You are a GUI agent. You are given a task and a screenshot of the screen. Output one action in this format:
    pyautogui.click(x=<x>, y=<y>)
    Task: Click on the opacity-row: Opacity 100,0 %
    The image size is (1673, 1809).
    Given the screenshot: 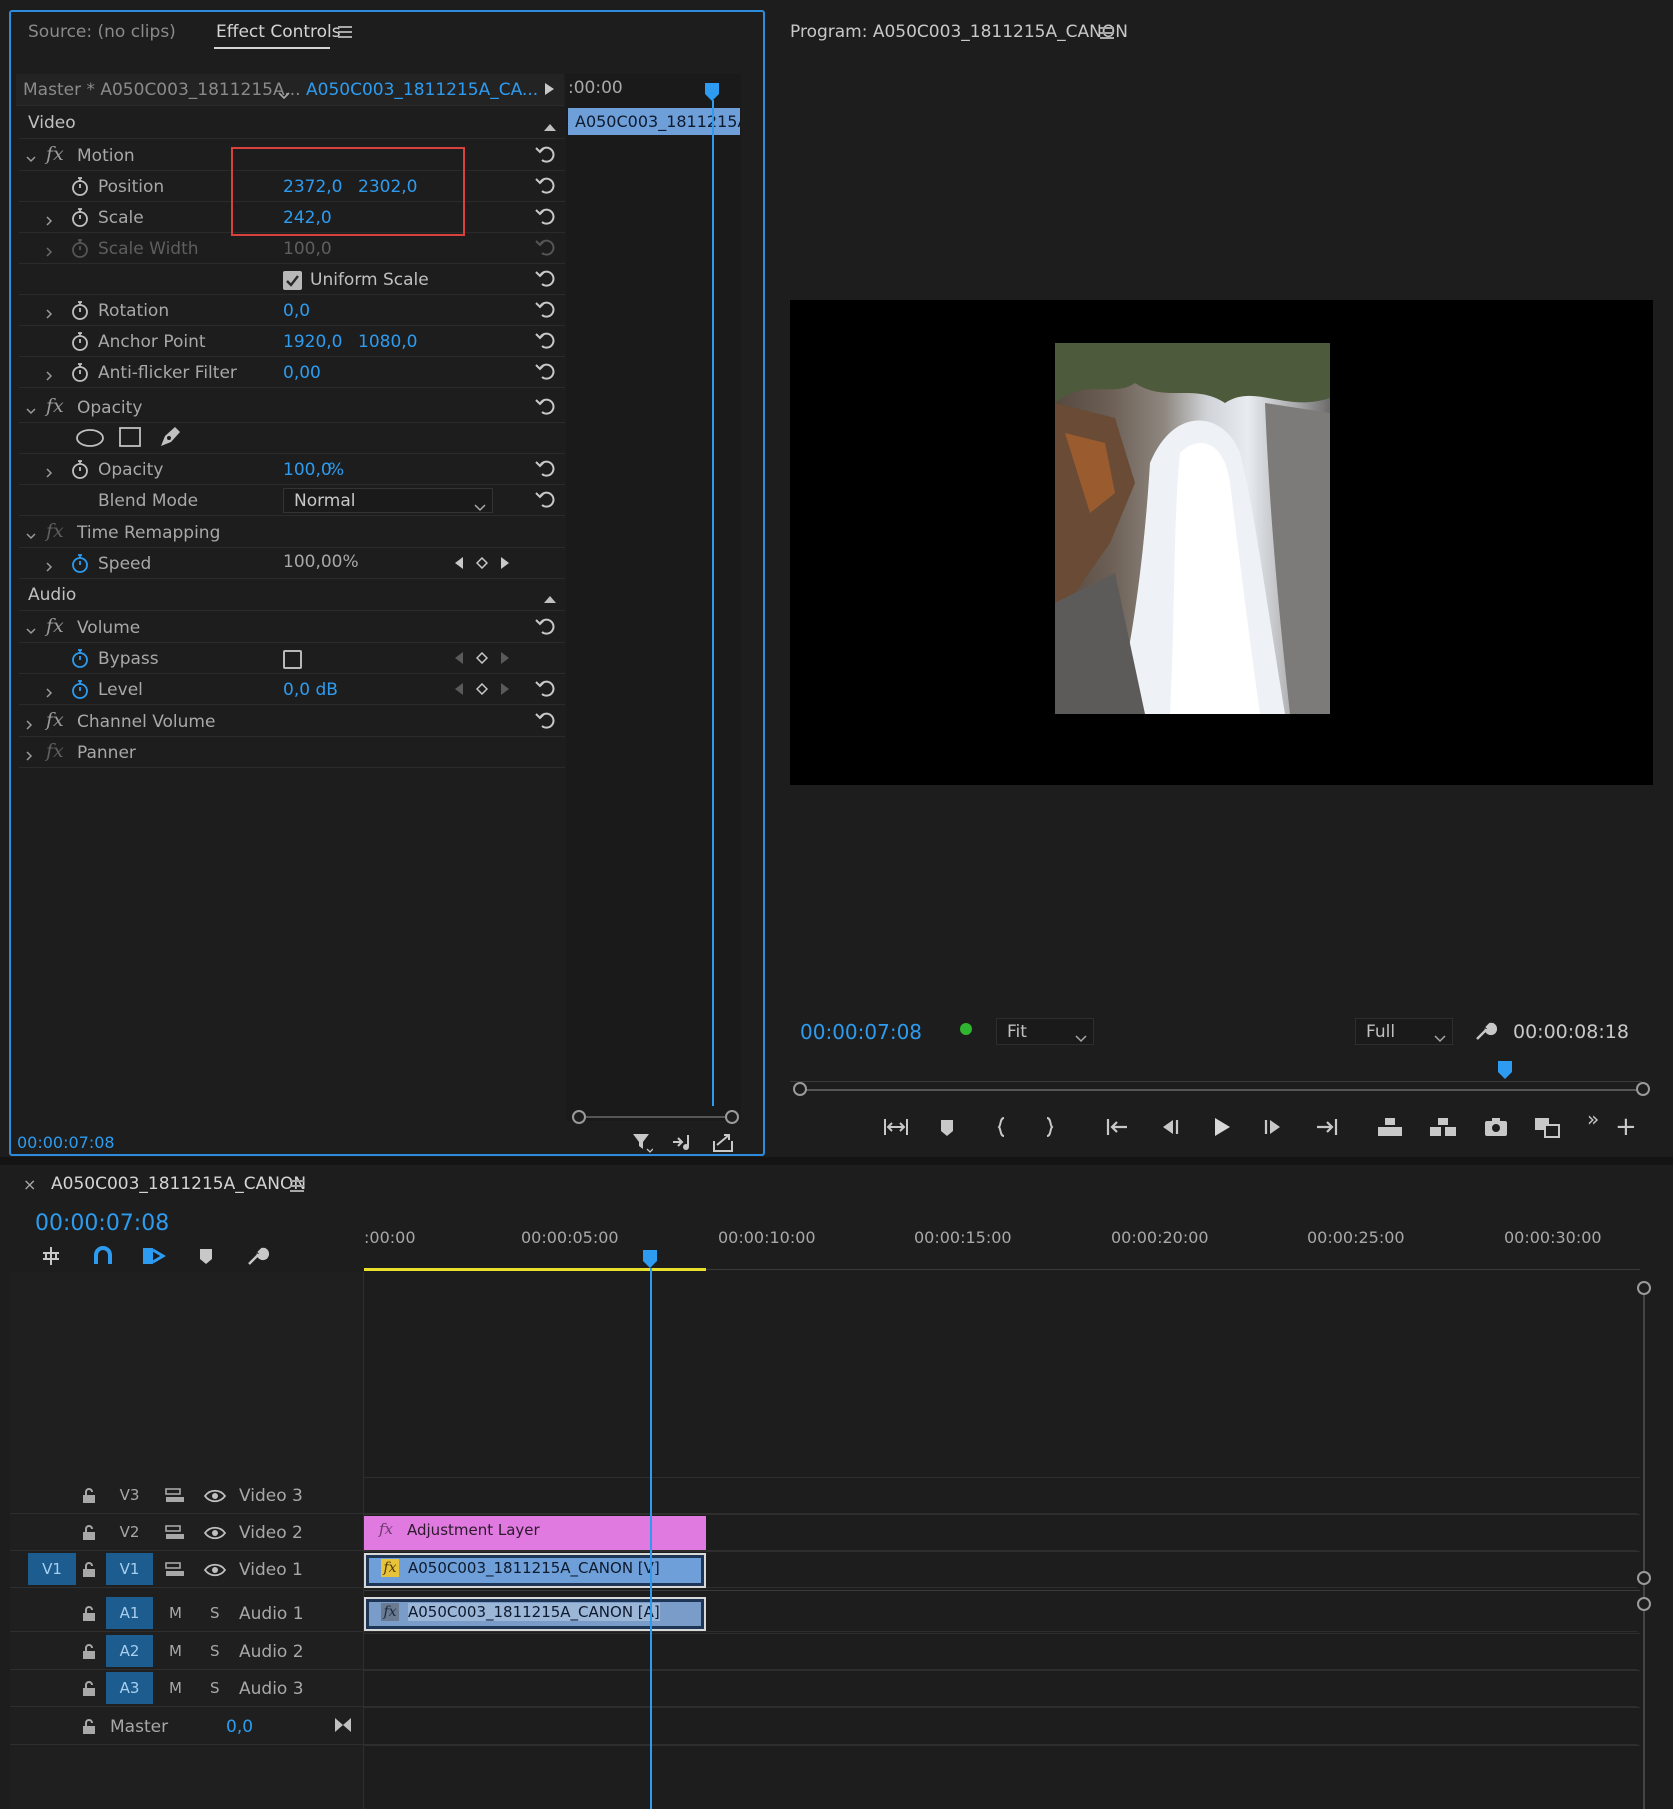 What is the action you would take?
    pyautogui.click(x=292, y=469)
    